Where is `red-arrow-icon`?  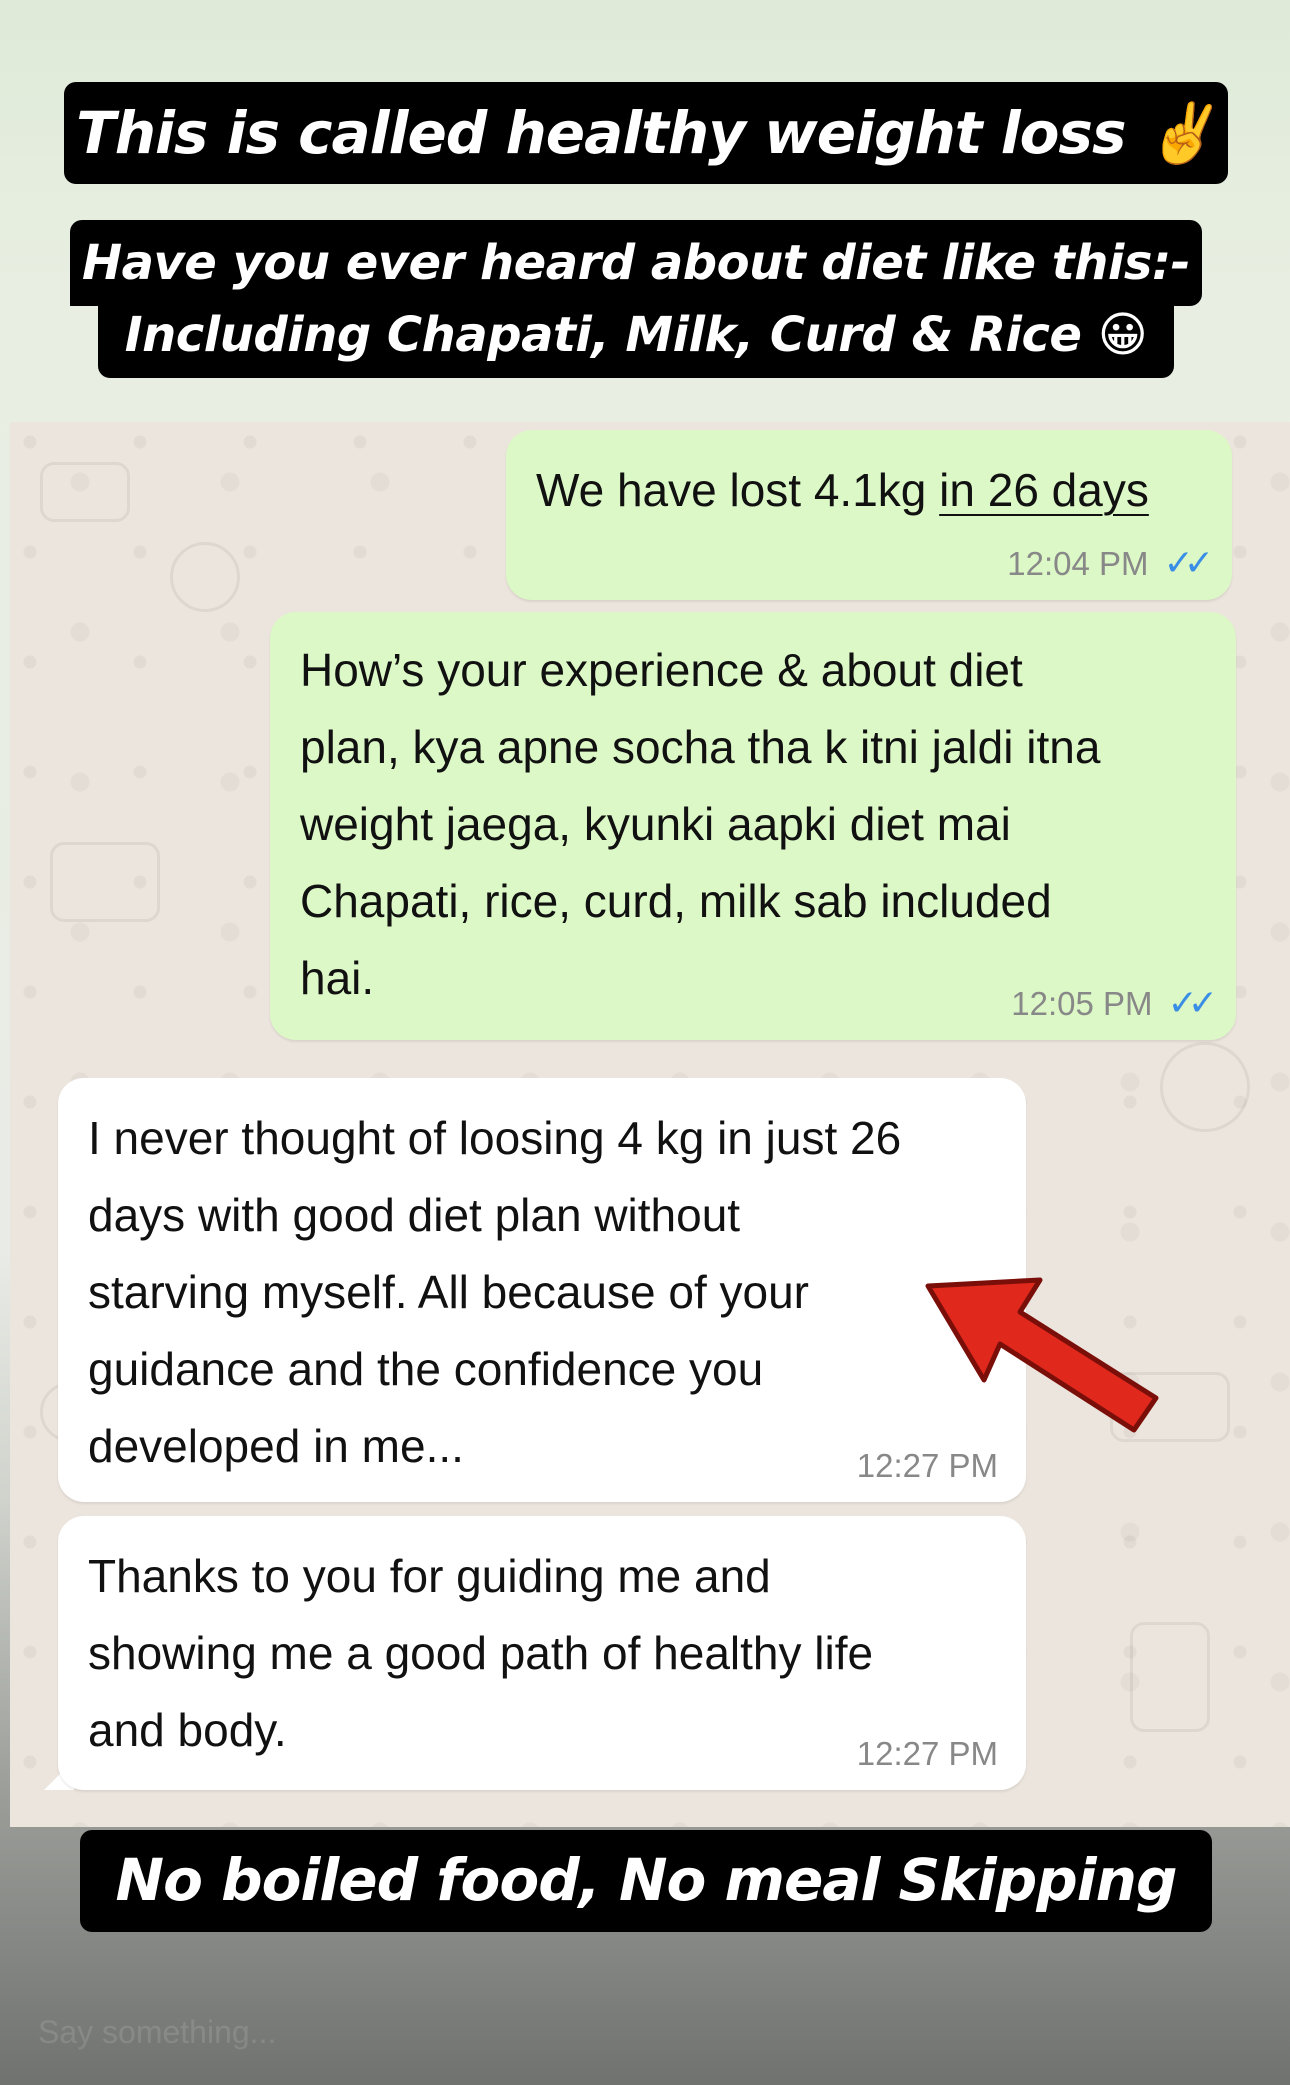 red-arrow-icon is located at coordinates (1042, 1355).